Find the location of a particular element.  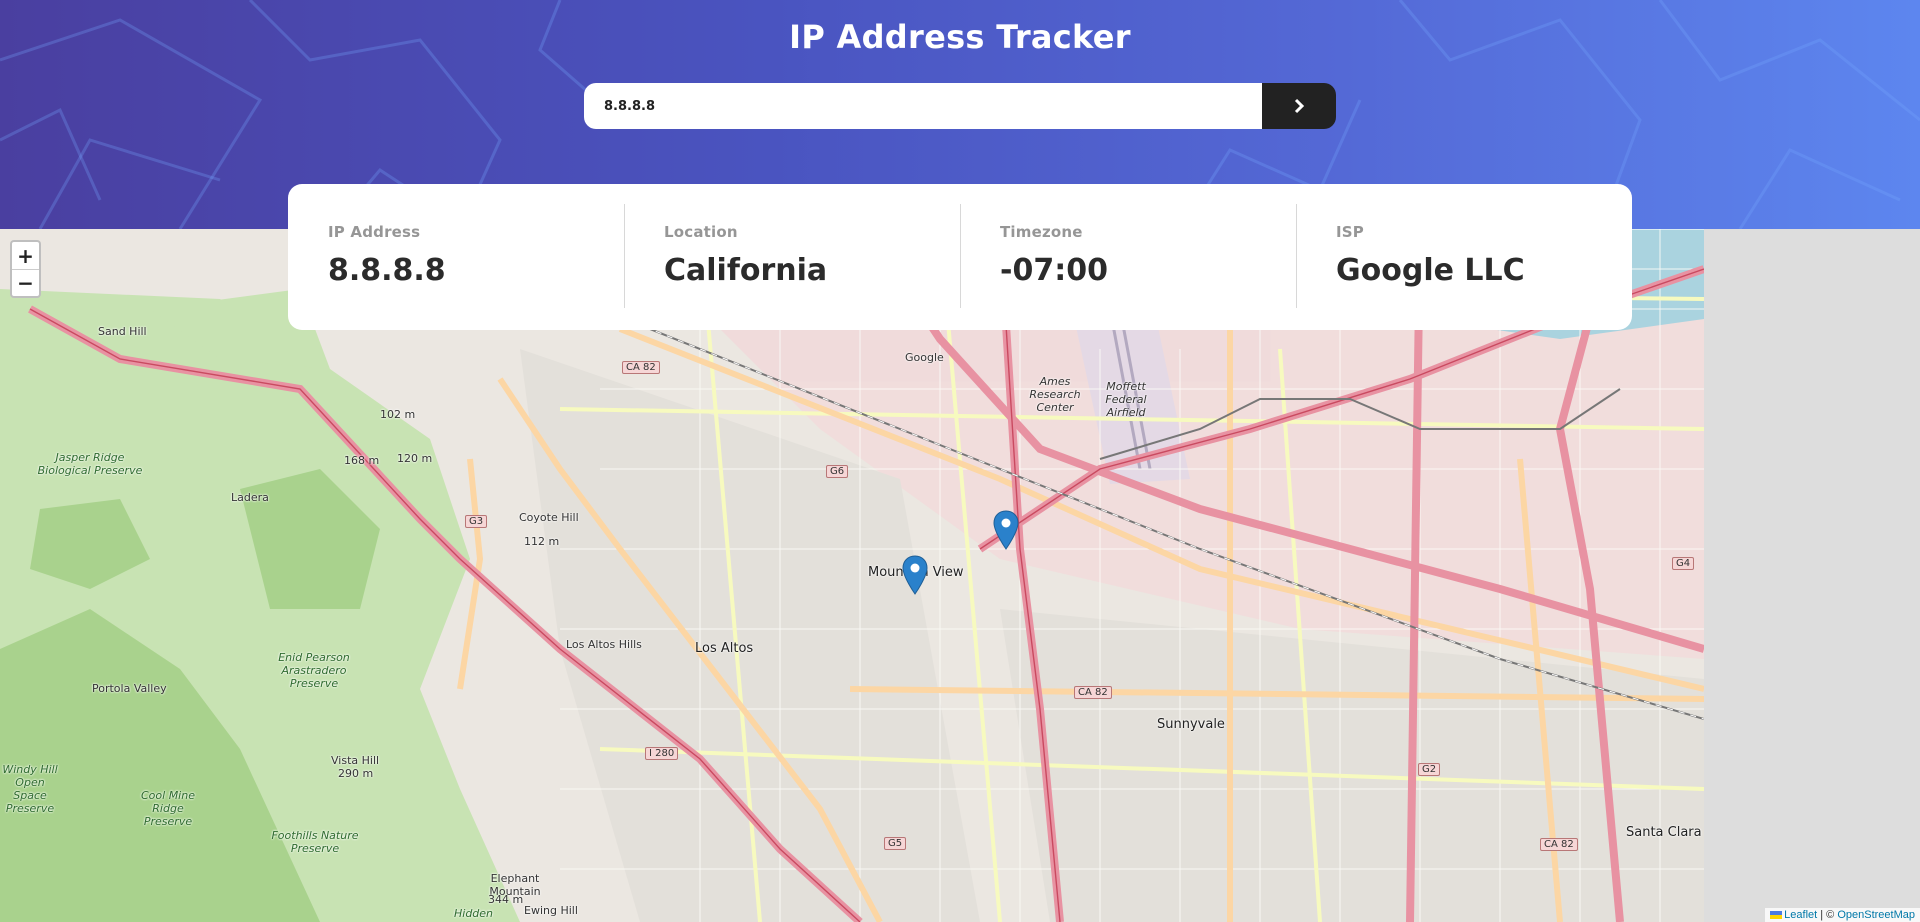

info-label: Location is located at coordinates (701, 232).